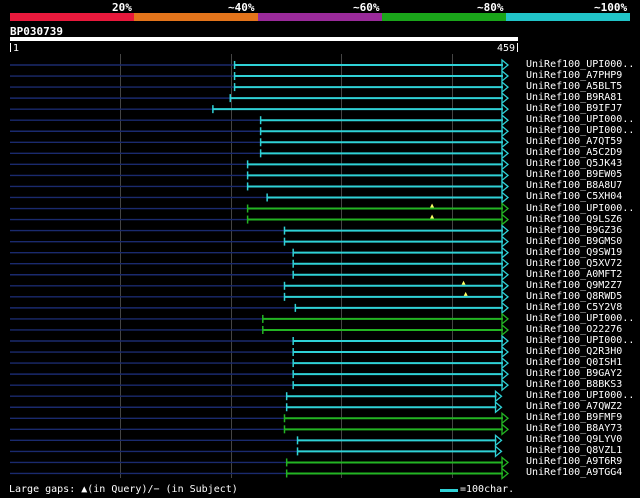 The height and width of the screenshot is (498, 640). Describe the element at coordinates (574, 97) in the screenshot. I see `hit-label: UniRef100_B9RA81` at that location.